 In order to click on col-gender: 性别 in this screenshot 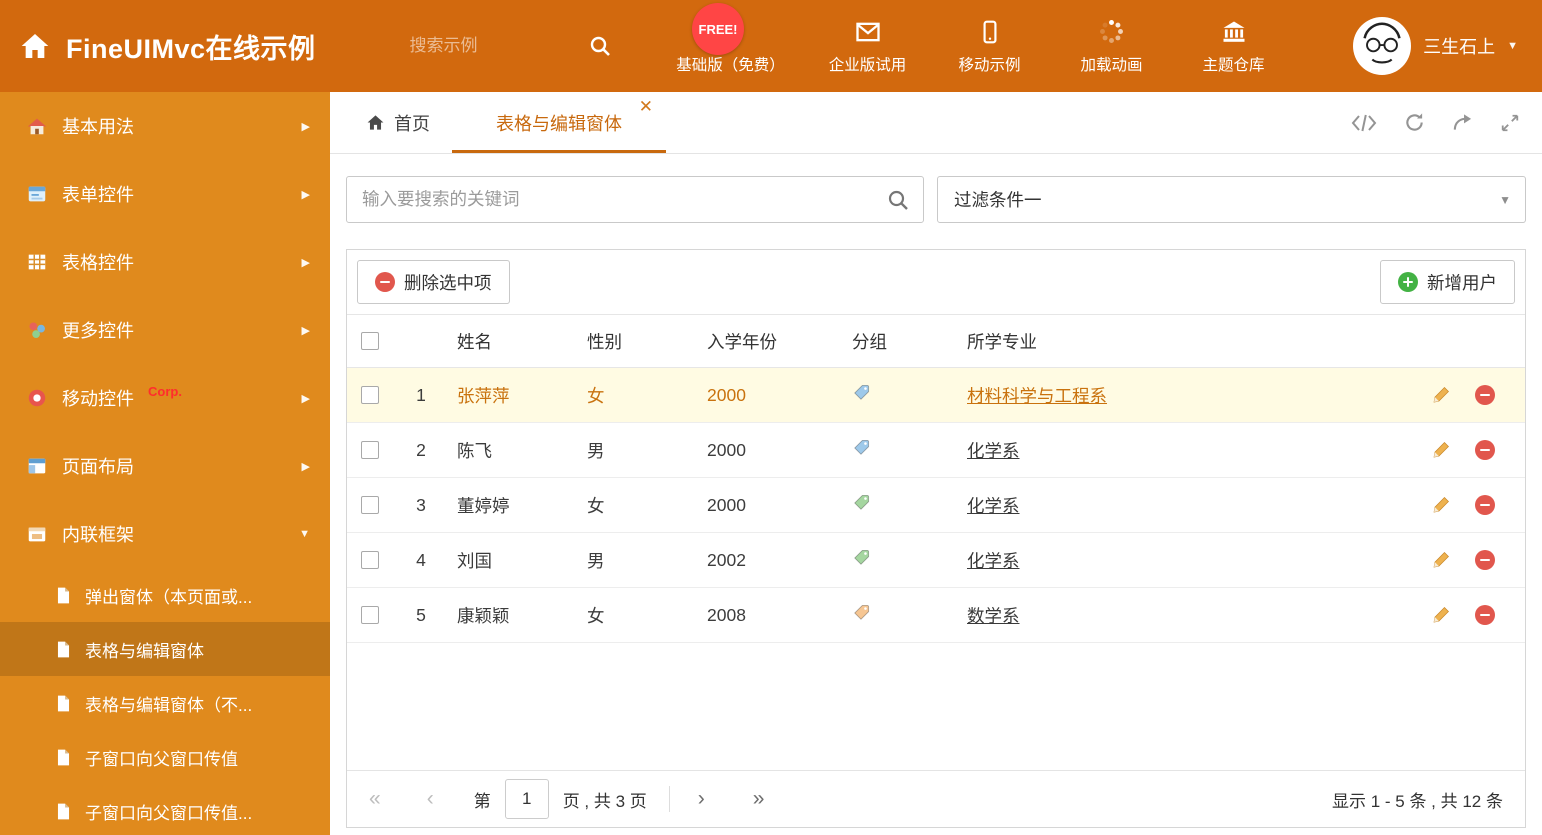, I will do `click(604, 341)`.